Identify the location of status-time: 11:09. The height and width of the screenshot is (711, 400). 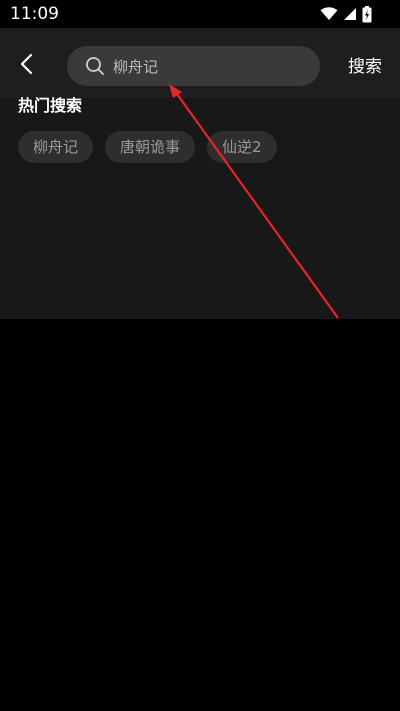
(34, 14).